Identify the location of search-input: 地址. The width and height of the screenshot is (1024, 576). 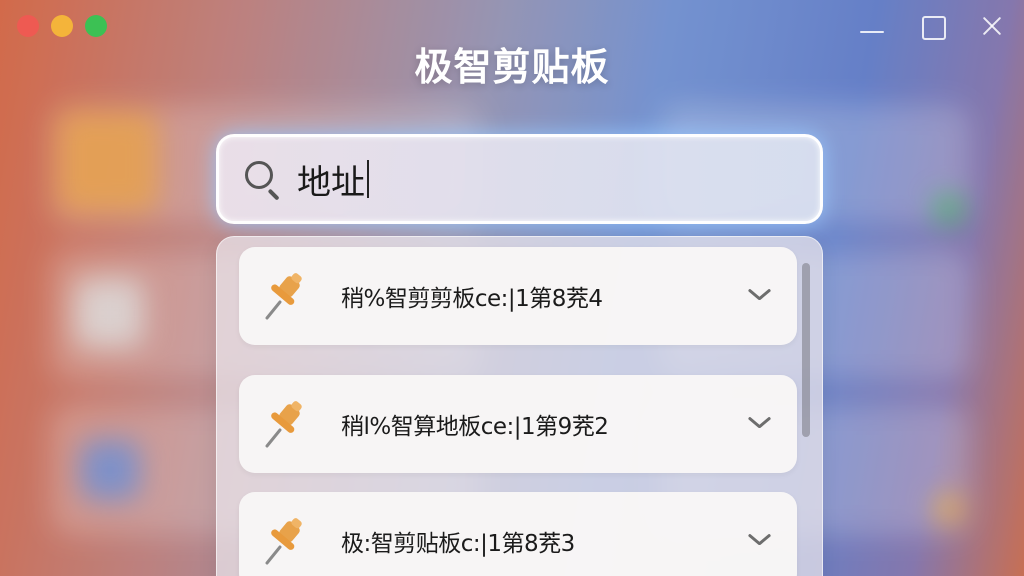
(333, 179).